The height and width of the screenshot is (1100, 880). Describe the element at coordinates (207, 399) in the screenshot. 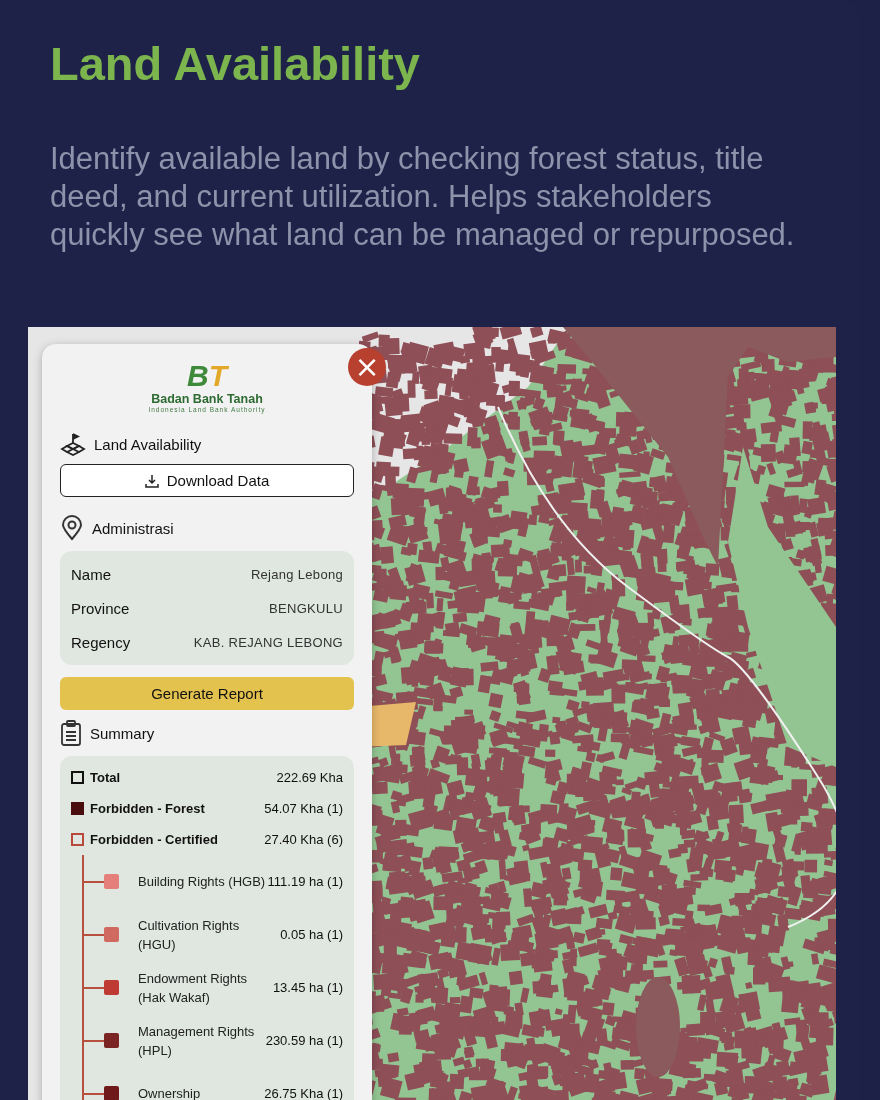

I see `logo-name: Badan Bank Tanah` at that location.